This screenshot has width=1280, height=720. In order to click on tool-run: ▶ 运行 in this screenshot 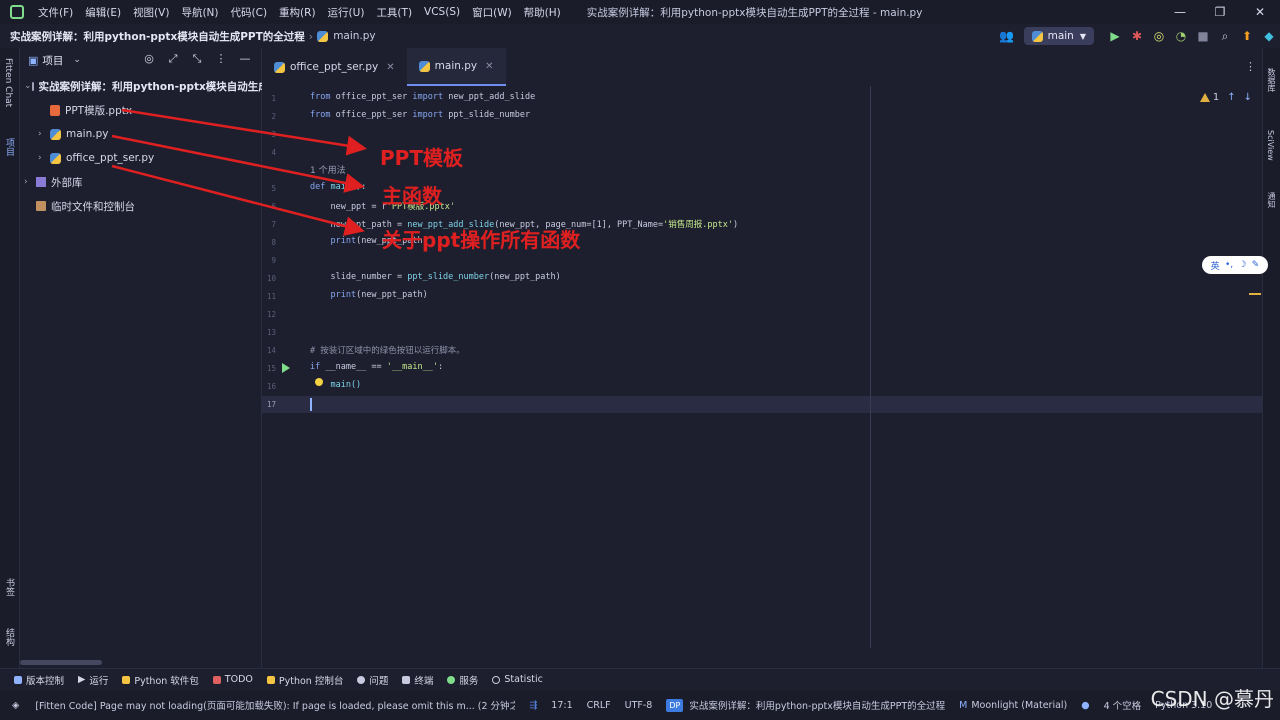, I will do `click(93, 680)`.